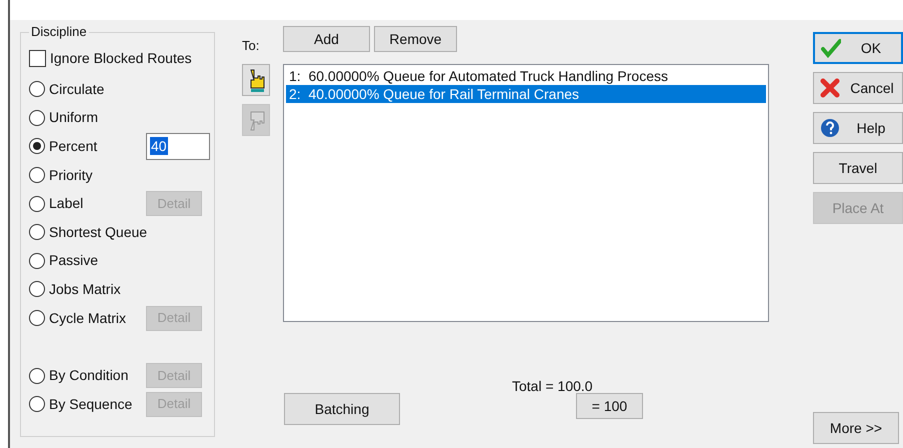 This screenshot has height=448, width=903. I want to click on ok-button: OK, so click(858, 48).